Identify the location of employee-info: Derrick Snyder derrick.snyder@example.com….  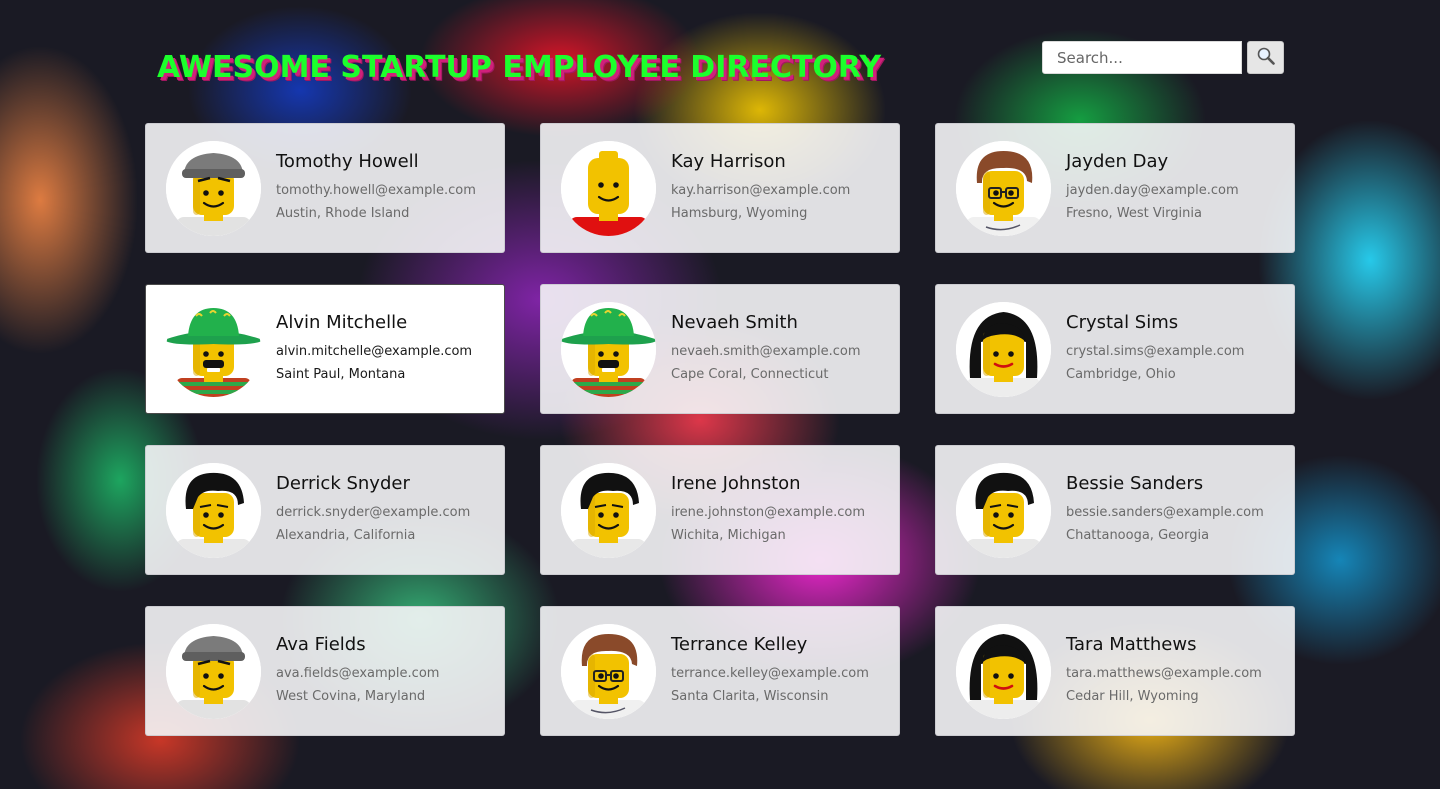
(373, 510).